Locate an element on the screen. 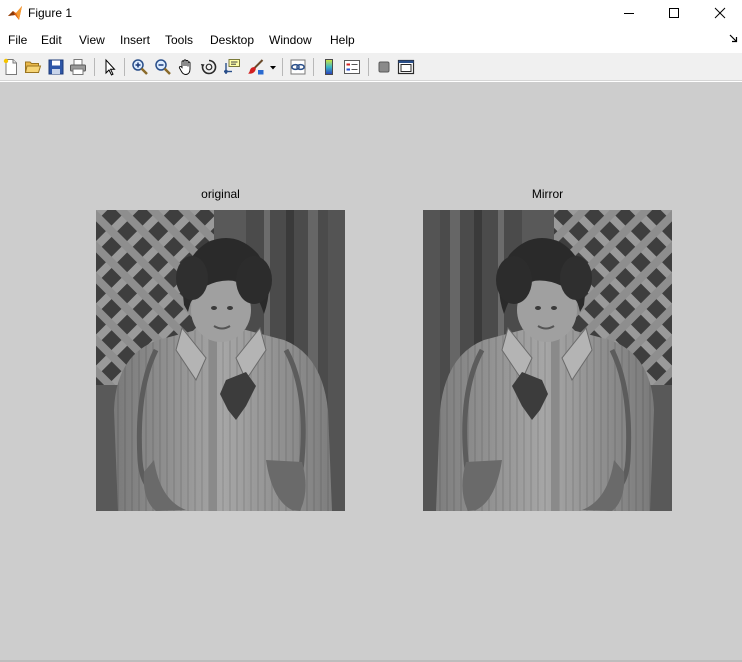 The width and height of the screenshot is (742, 662). open-file-button is located at coordinates (33, 67).